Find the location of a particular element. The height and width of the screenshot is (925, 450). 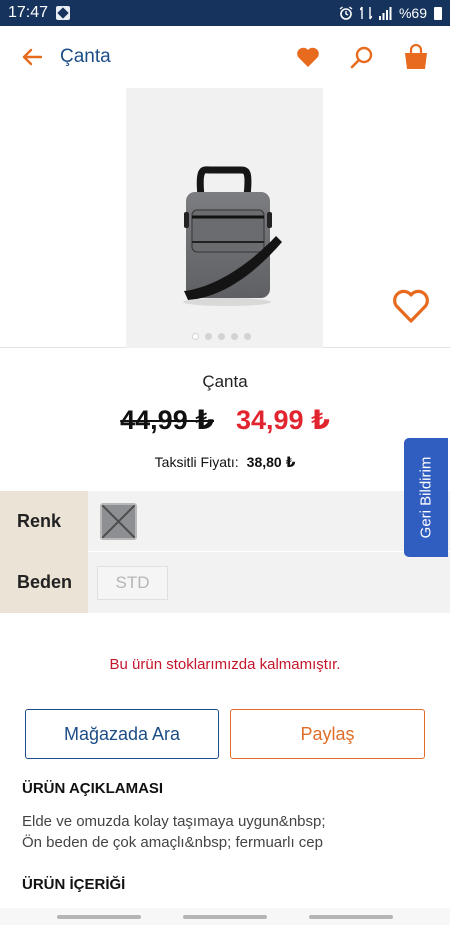

size-row: Beden STD is located at coordinates (225, 582).